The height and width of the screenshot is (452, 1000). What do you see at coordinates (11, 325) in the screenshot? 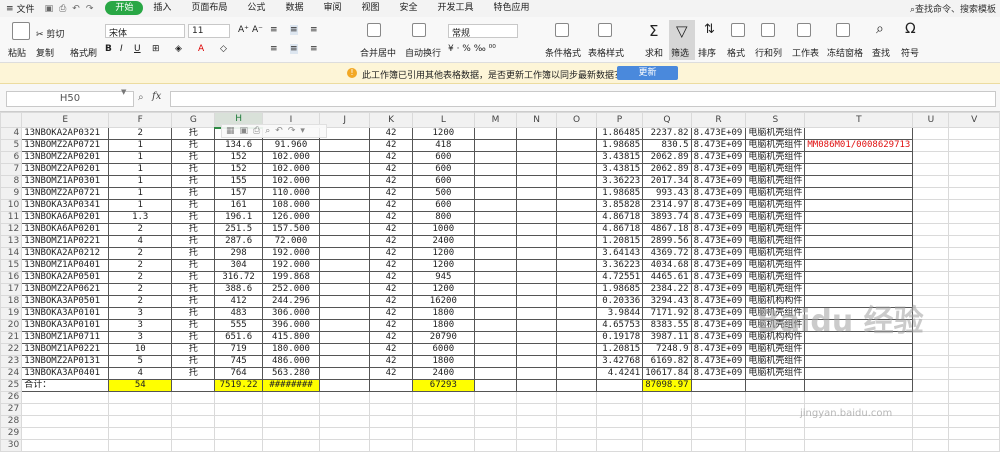
I see `row-header: 20` at bounding box center [11, 325].